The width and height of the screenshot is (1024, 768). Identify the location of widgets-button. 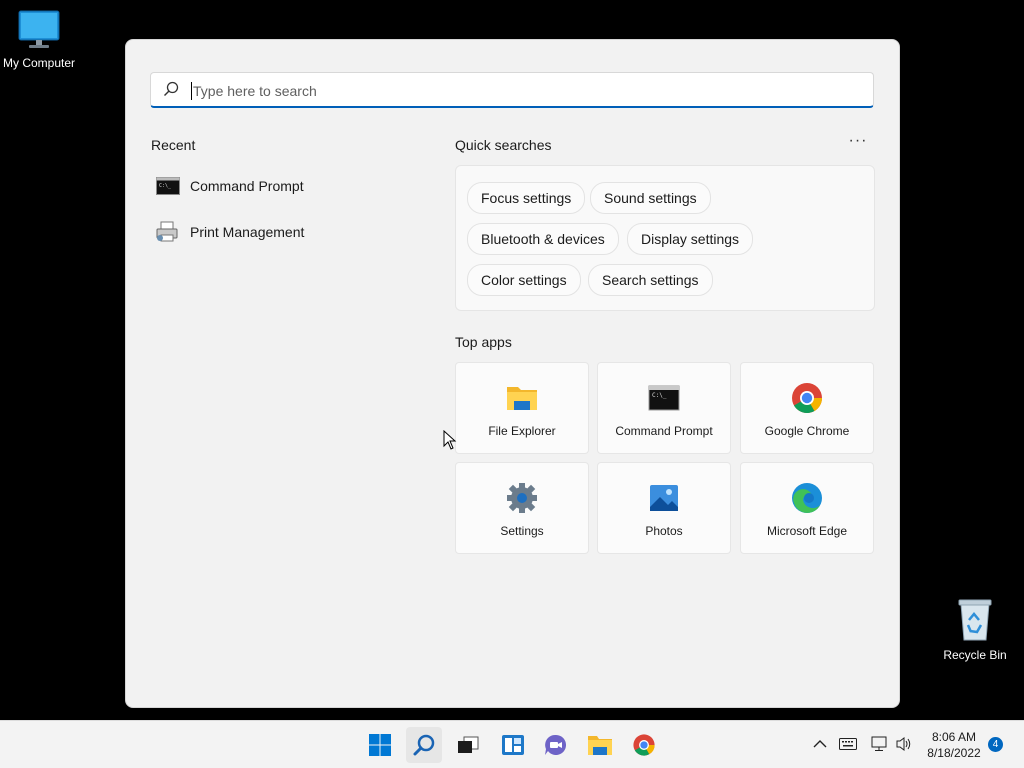
(513, 745).